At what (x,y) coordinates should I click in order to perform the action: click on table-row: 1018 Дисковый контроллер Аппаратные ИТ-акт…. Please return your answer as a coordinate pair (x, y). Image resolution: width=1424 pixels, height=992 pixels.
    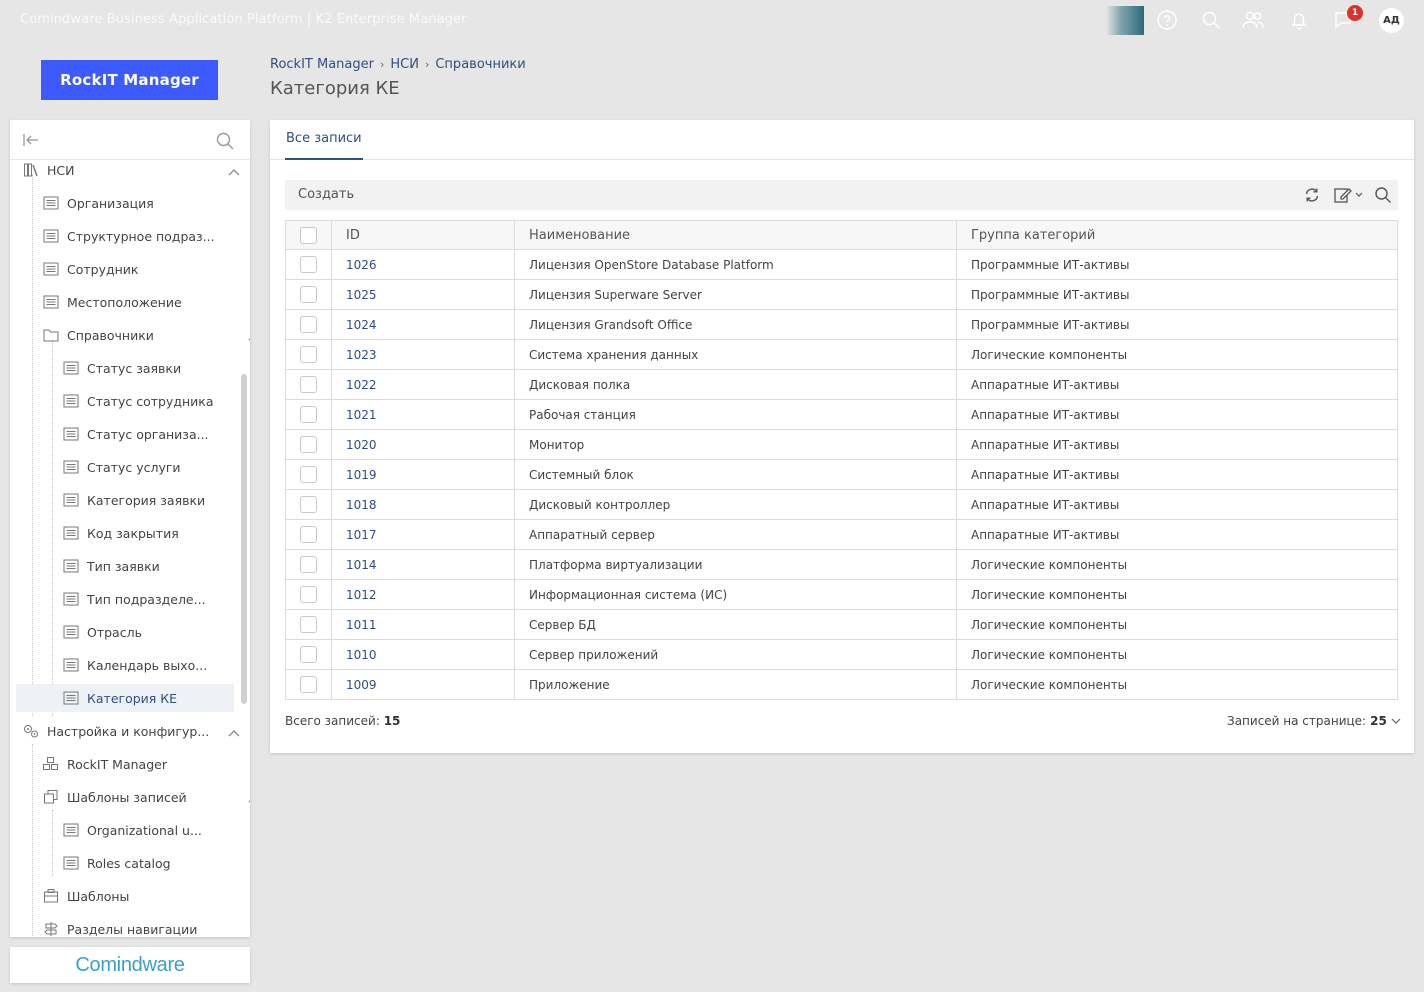
    Looking at the image, I should click on (841, 504).